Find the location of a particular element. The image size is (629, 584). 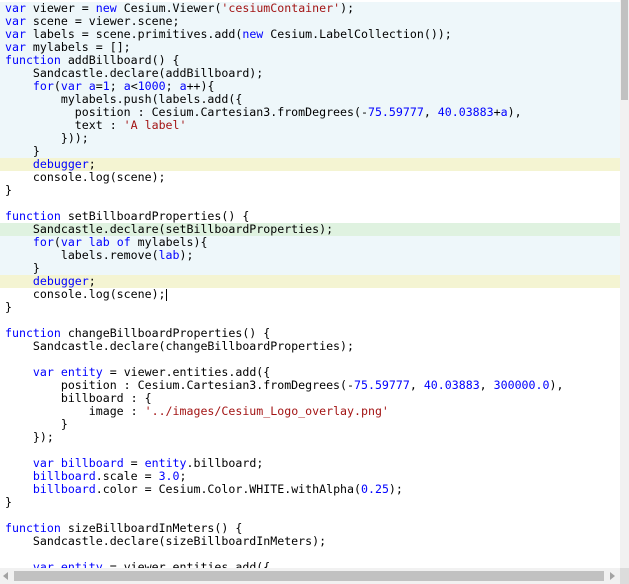

scroll-left-arrow-icon is located at coordinates (5, 576).